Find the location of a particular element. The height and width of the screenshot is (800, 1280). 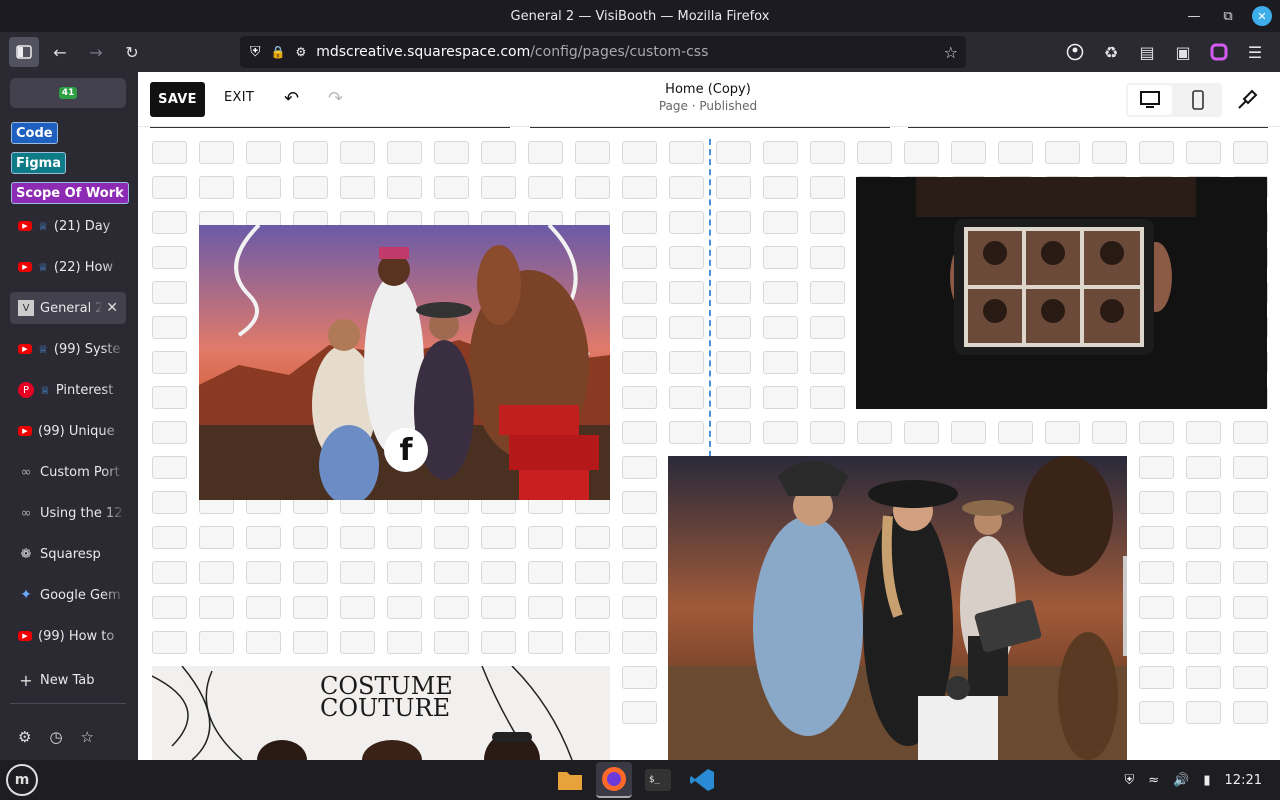

settings-icon: ⚙ is located at coordinates (24, 737).